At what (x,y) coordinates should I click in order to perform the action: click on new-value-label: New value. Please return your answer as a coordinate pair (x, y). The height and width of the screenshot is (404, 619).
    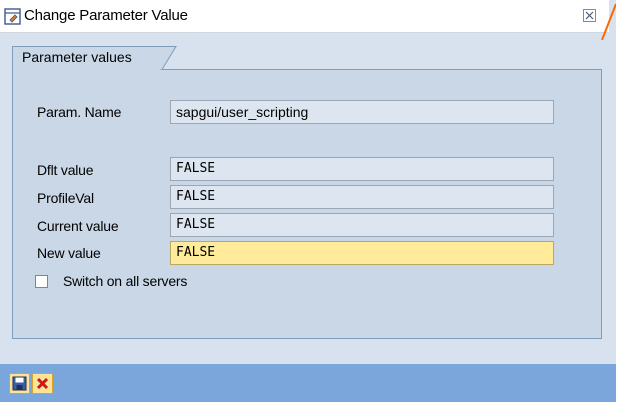
    Looking at the image, I should click on (69, 253).